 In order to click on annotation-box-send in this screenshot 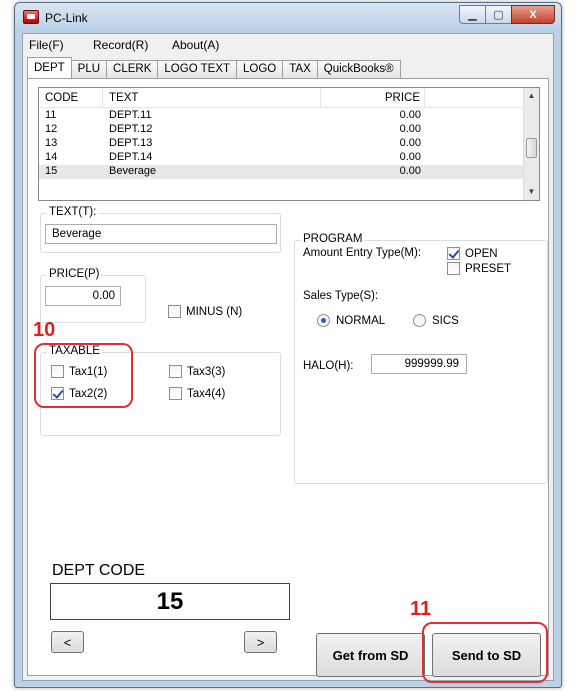, I will do `click(485, 652)`.